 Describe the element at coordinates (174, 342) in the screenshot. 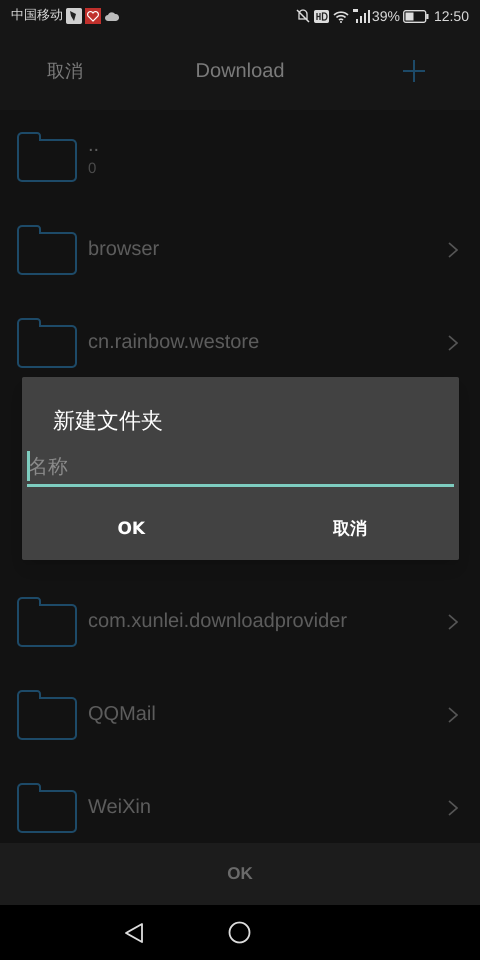

I see `folder-name: cn.rainbow.westore` at that location.